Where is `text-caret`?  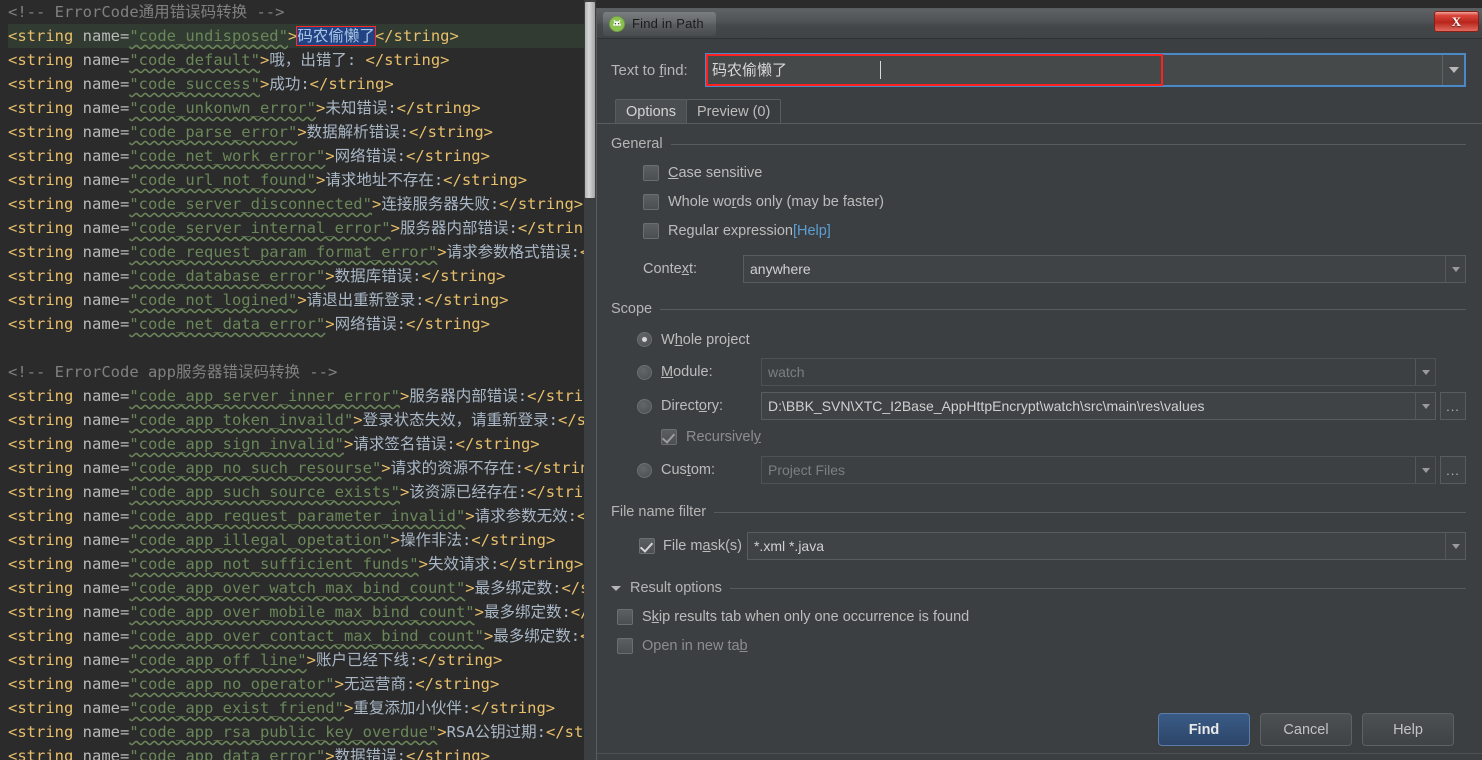 text-caret is located at coordinates (880, 70).